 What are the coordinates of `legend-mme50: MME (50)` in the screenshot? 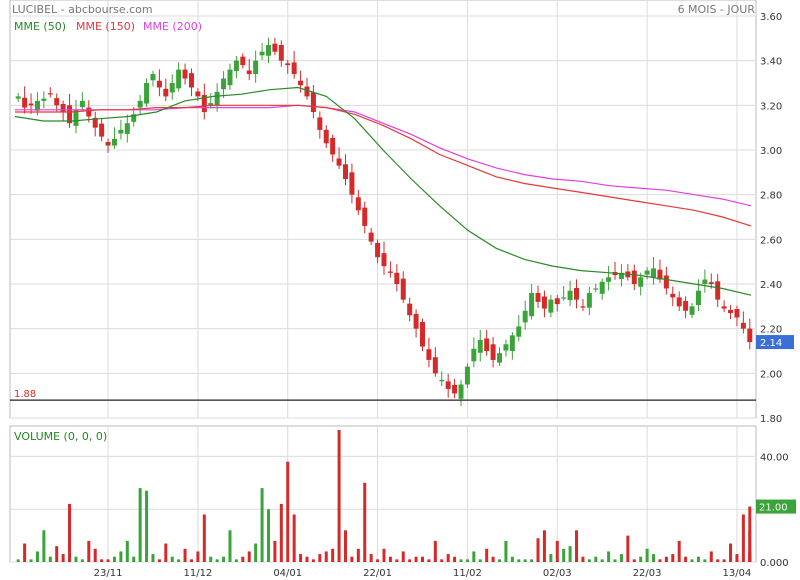 It's located at (40, 26).